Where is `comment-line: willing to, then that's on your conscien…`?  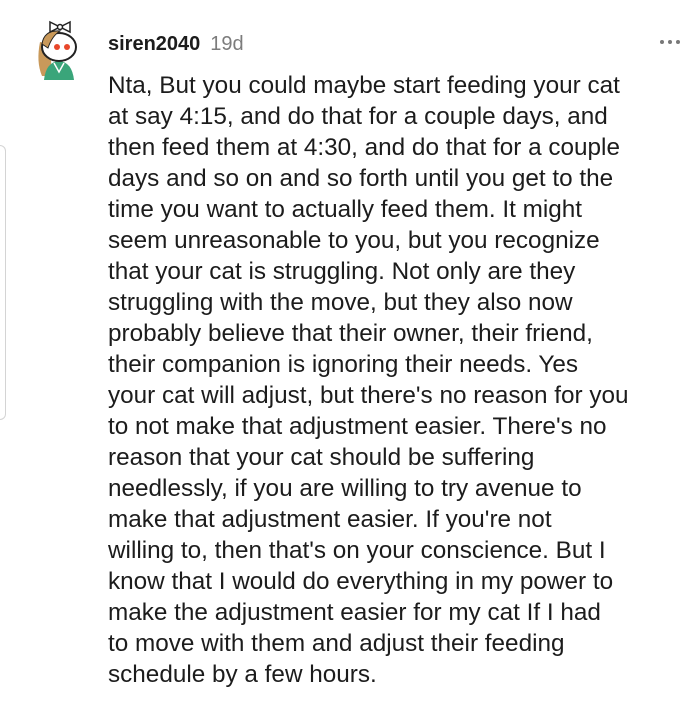
comment-line: willing to, then that's on your conscien… is located at coordinates (357, 550).